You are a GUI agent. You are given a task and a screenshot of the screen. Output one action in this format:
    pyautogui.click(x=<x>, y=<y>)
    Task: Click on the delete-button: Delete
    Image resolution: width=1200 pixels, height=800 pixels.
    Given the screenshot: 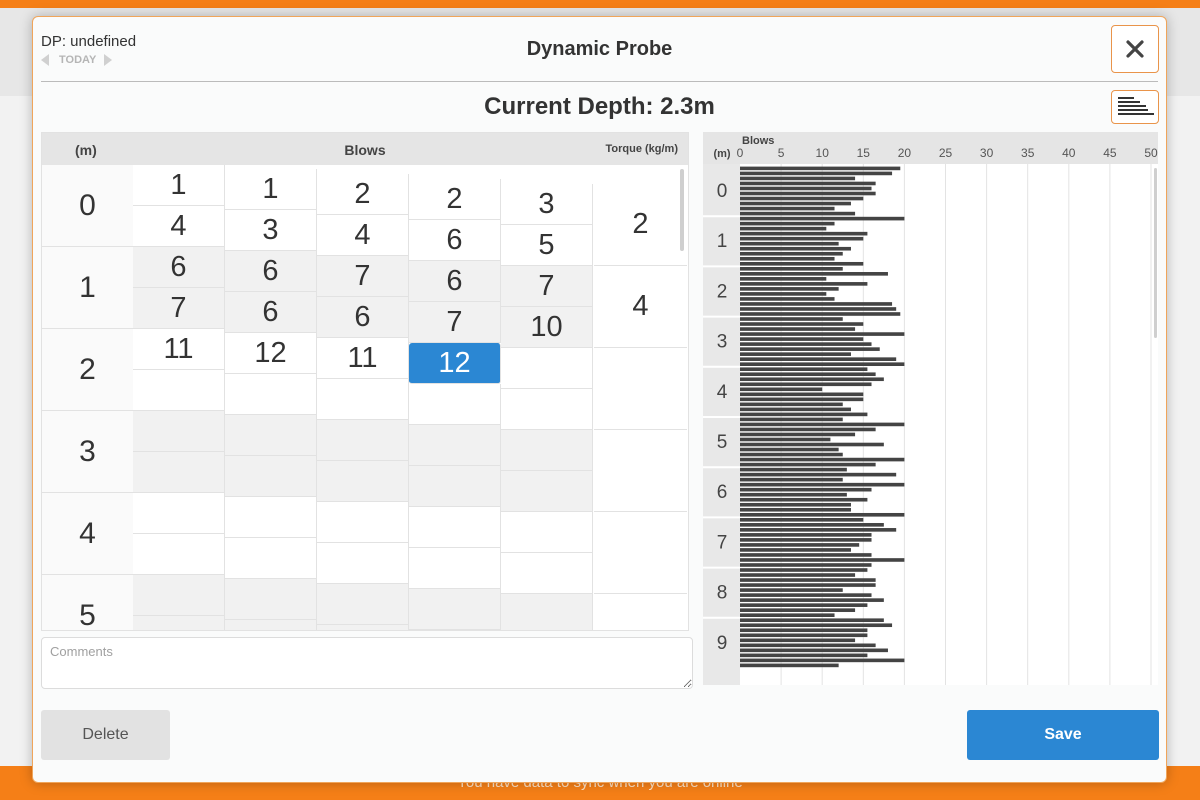 What is the action you would take?
    pyautogui.click(x=105, y=735)
    